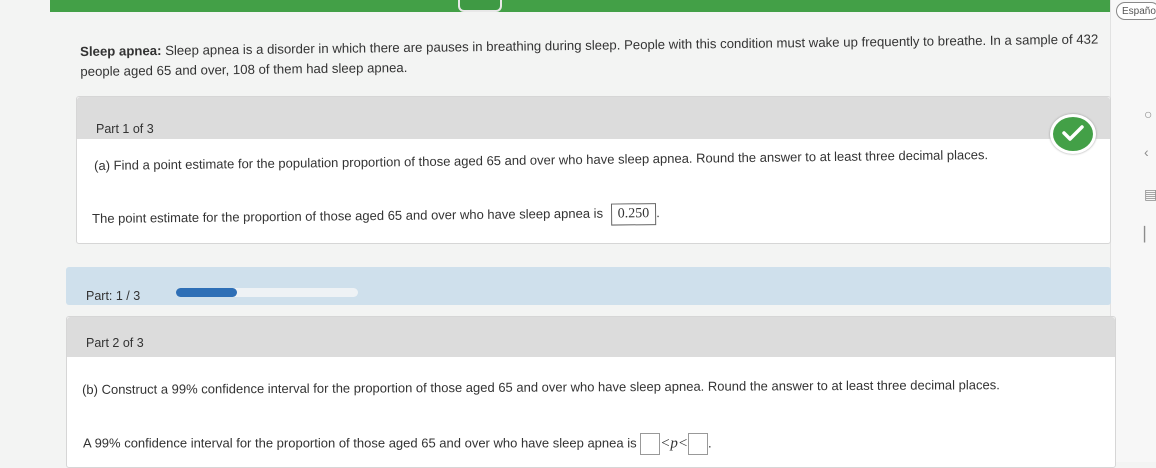 The image size is (1156, 468). I want to click on part1-header: Part 1 of 3, so click(593, 125).